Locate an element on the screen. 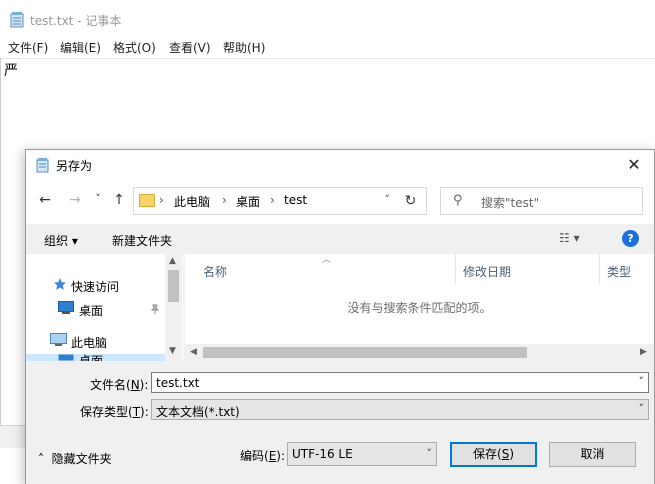 The height and width of the screenshot is (484, 655). hide-folders-label: 隐藏文件夹 is located at coordinates (81, 459).